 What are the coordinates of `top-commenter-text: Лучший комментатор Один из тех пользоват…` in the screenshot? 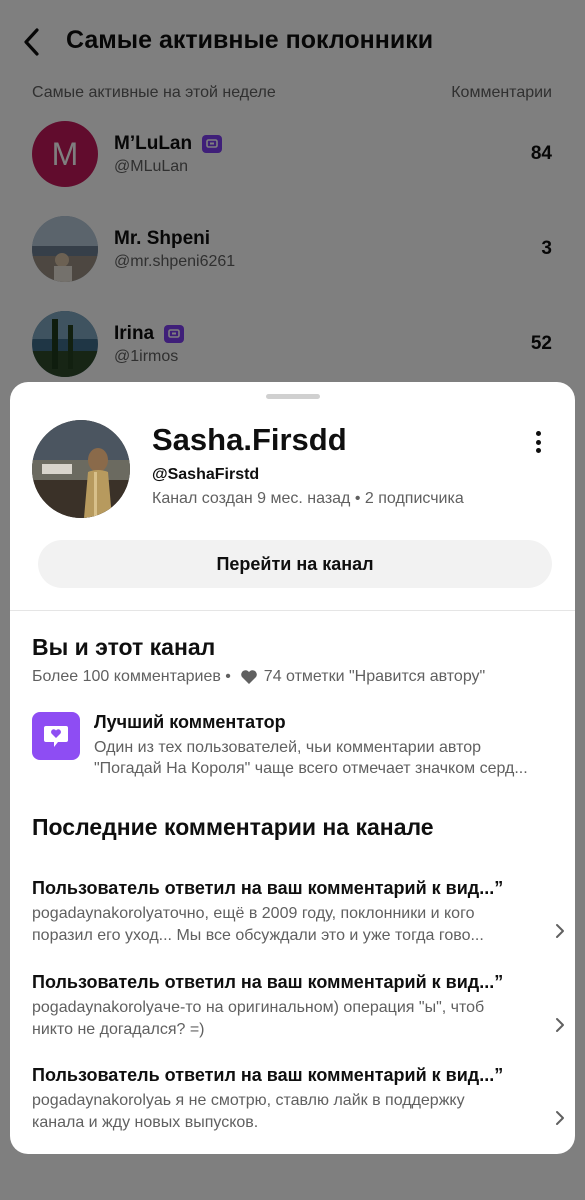 It's located at (333, 745).